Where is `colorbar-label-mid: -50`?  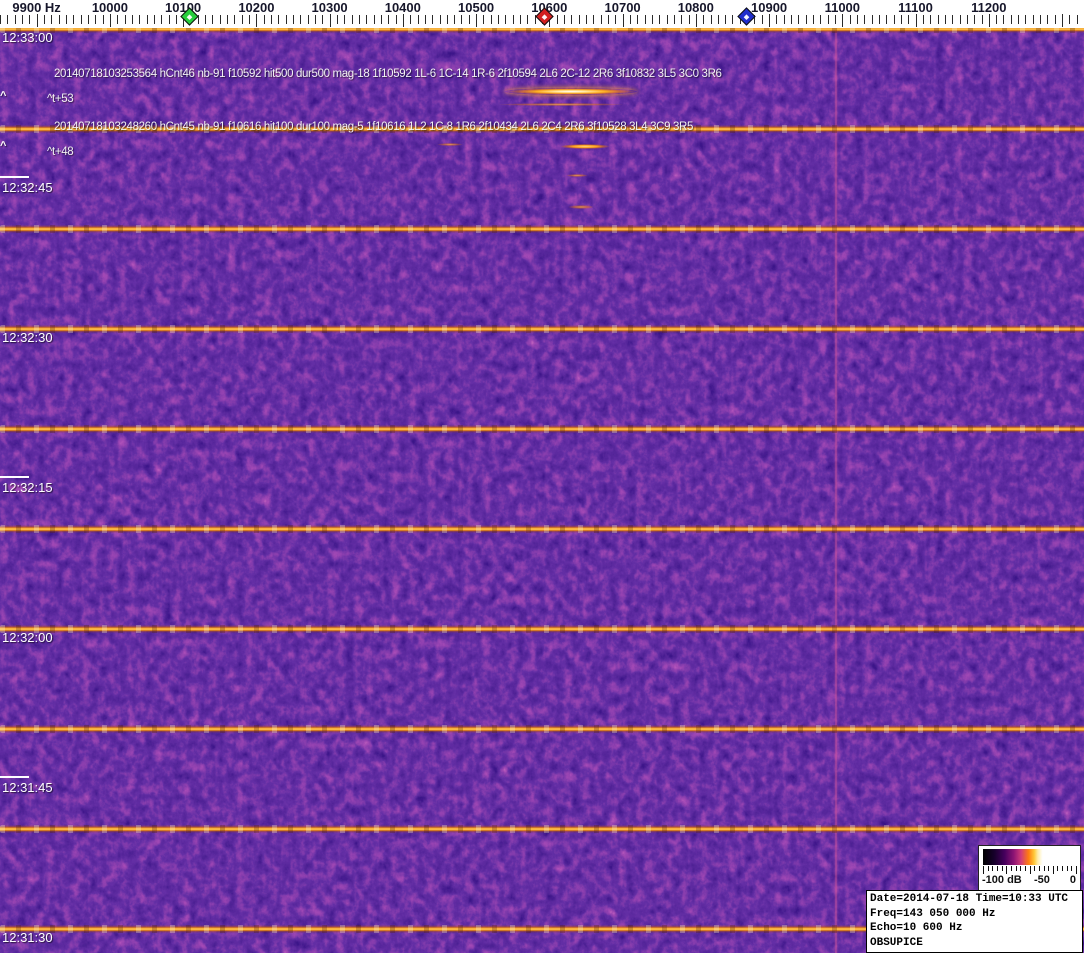 colorbar-label-mid: -50 is located at coordinates (1042, 880).